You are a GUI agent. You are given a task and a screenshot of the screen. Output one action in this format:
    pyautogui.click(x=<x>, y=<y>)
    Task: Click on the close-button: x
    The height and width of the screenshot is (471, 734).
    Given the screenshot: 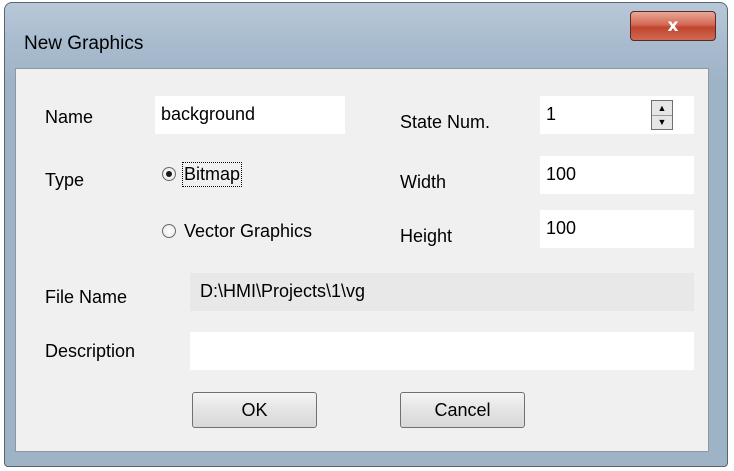 What is the action you would take?
    pyautogui.click(x=673, y=26)
    